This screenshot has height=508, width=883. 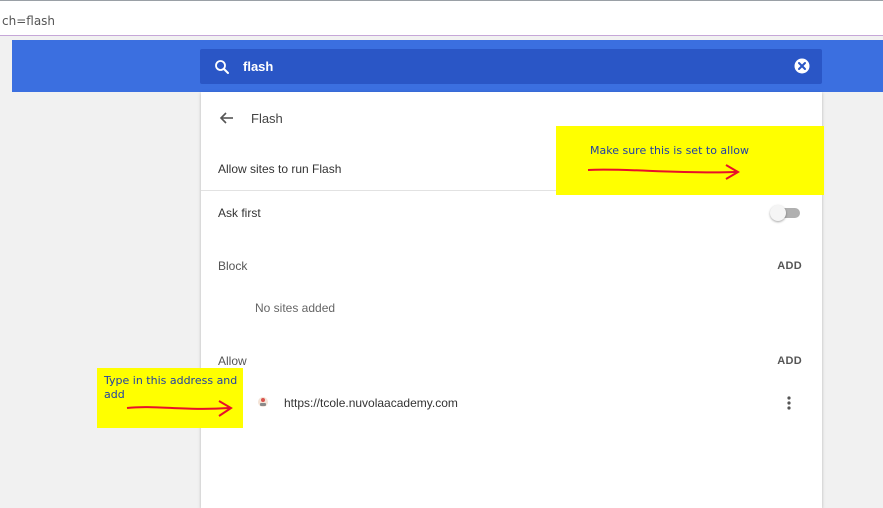 I want to click on back-arrow-icon, so click(x=227, y=118).